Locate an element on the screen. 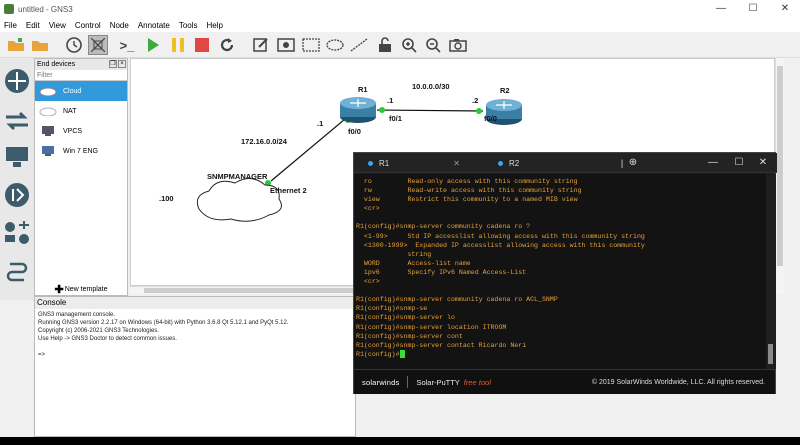 This screenshot has width=800, height=445. menu-node: Node is located at coordinates (119, 25).